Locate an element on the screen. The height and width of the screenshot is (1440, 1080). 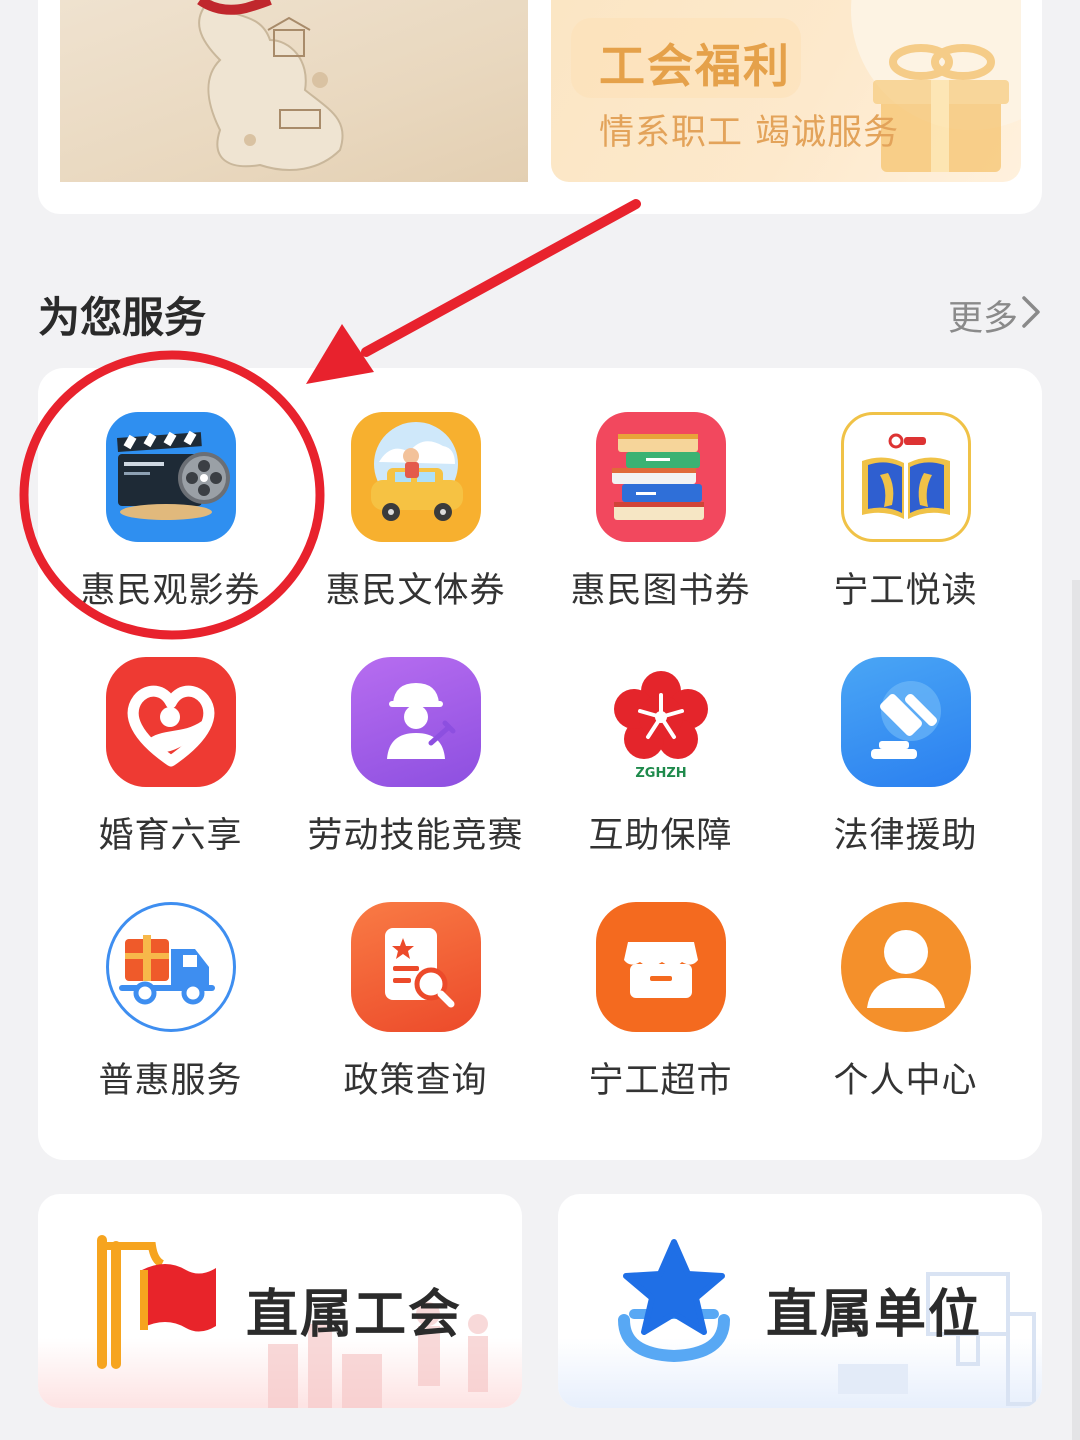
service-mutual-aid: ZGHZH 互助保障 is located at coordinates (660, 772).